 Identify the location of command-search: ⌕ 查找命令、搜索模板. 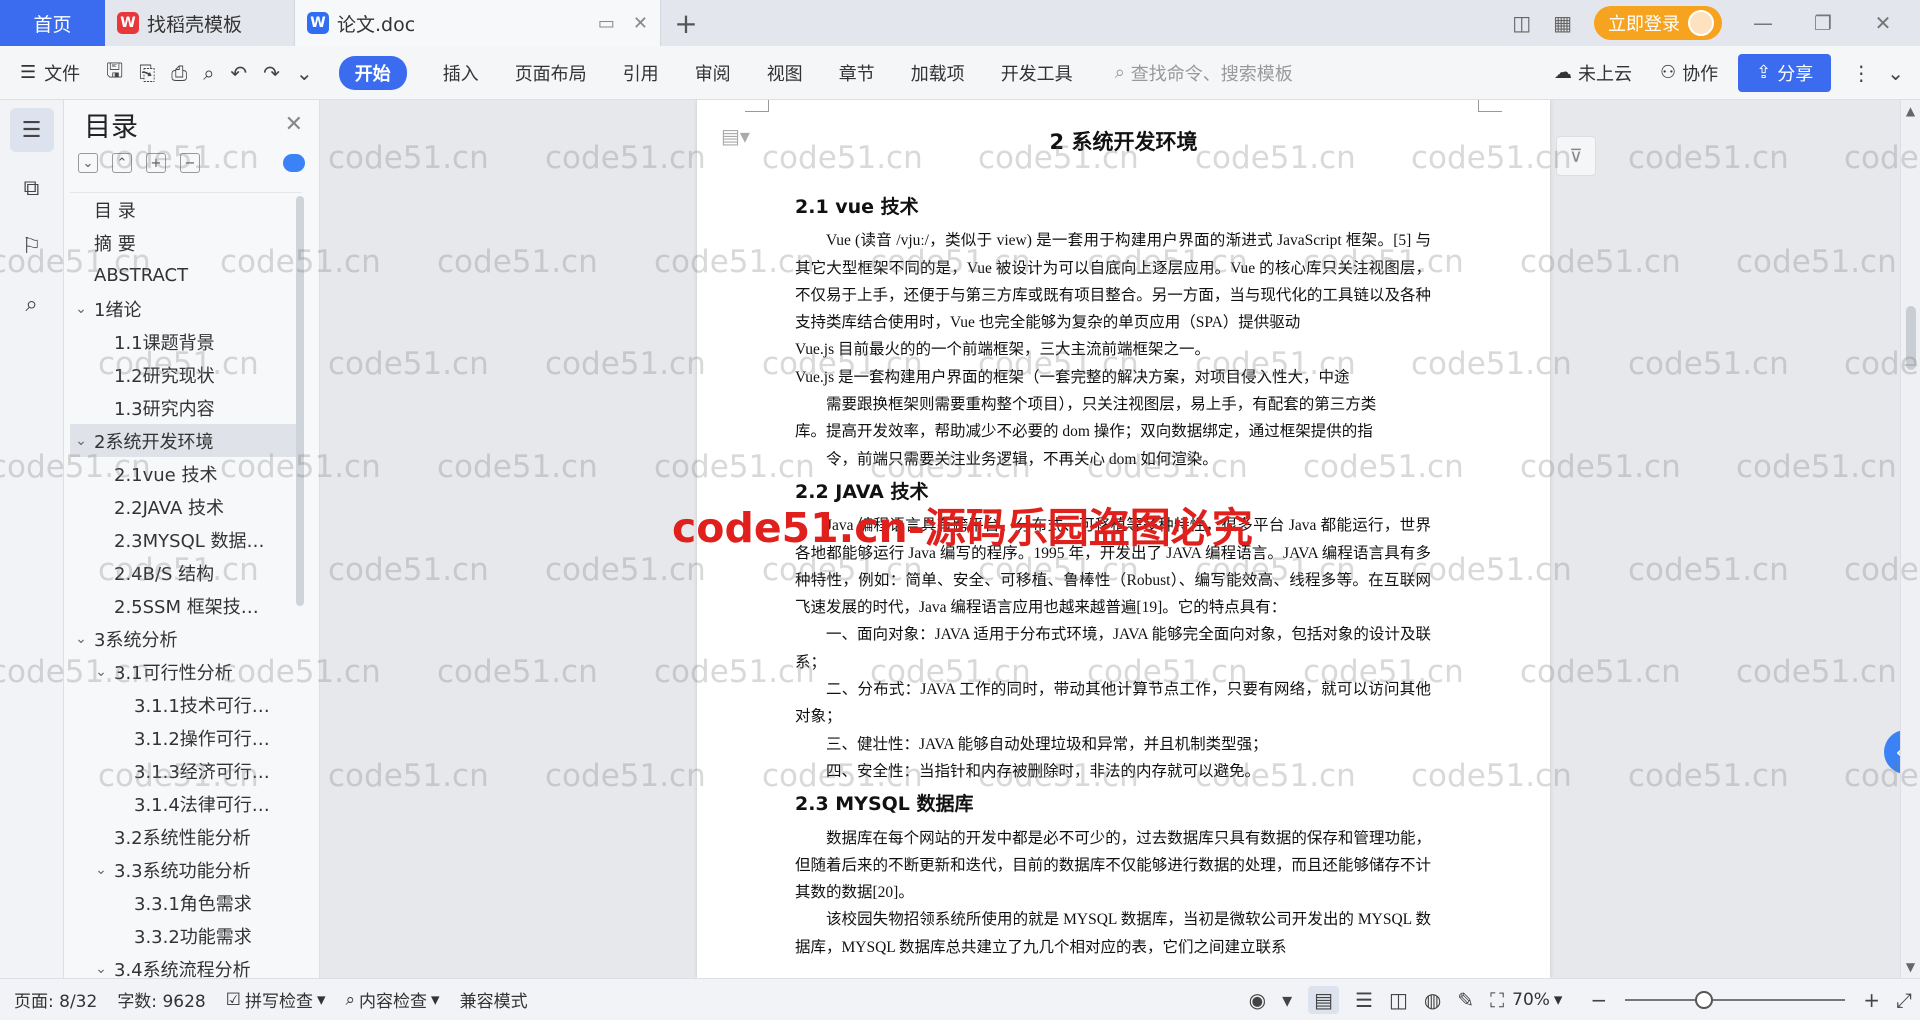
(1204, 73).